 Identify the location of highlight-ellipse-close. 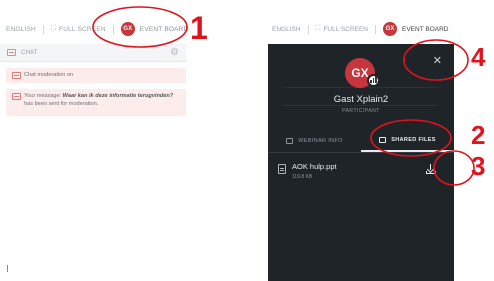
(436, 60).